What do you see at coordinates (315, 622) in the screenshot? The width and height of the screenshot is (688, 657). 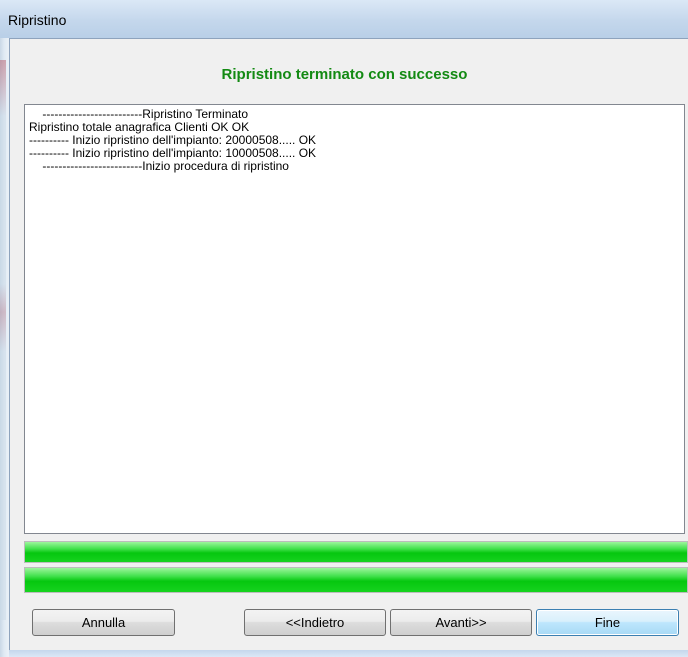 I see `back-button: <<Indietro` at bounding box center [315, 622].